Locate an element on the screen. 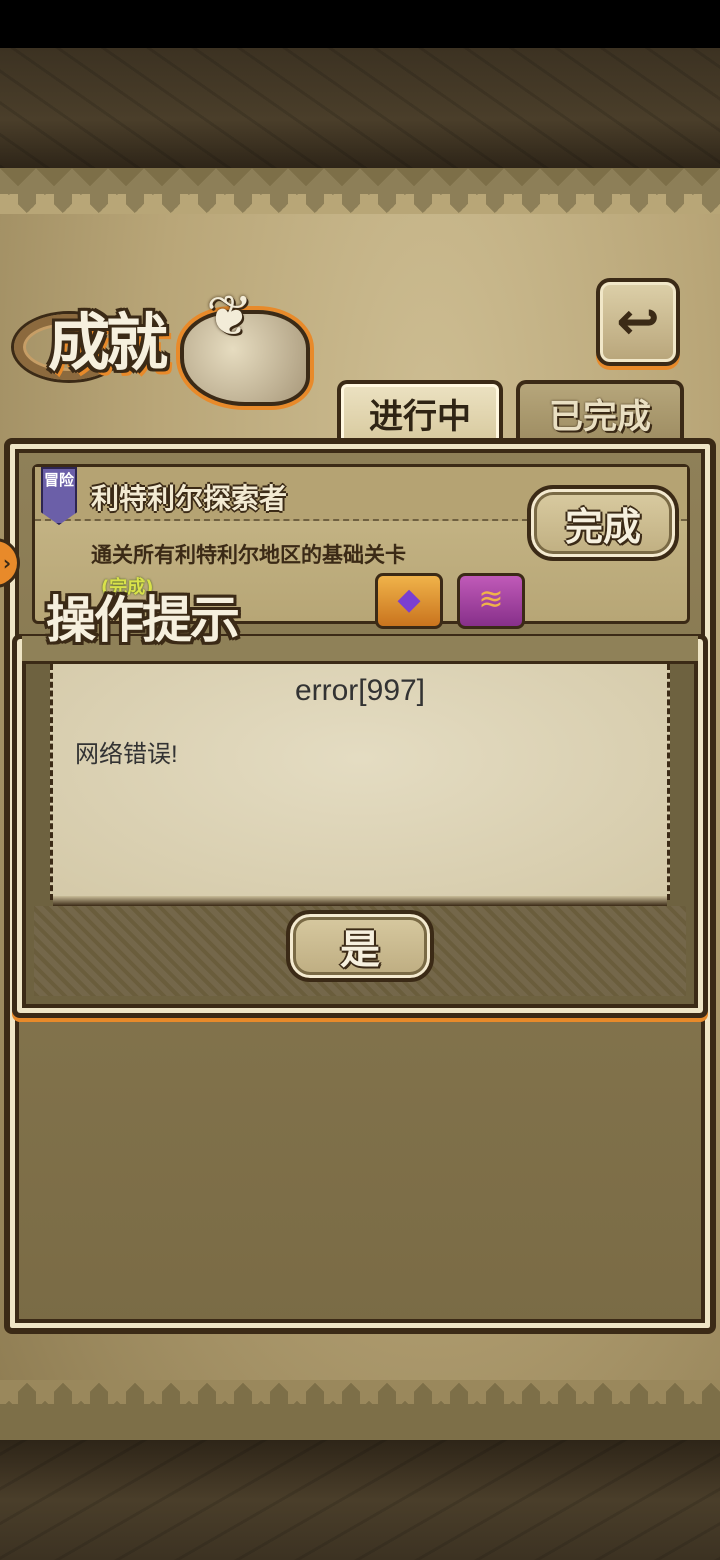  top-zigzag-border is located at coordinates (360, 191).